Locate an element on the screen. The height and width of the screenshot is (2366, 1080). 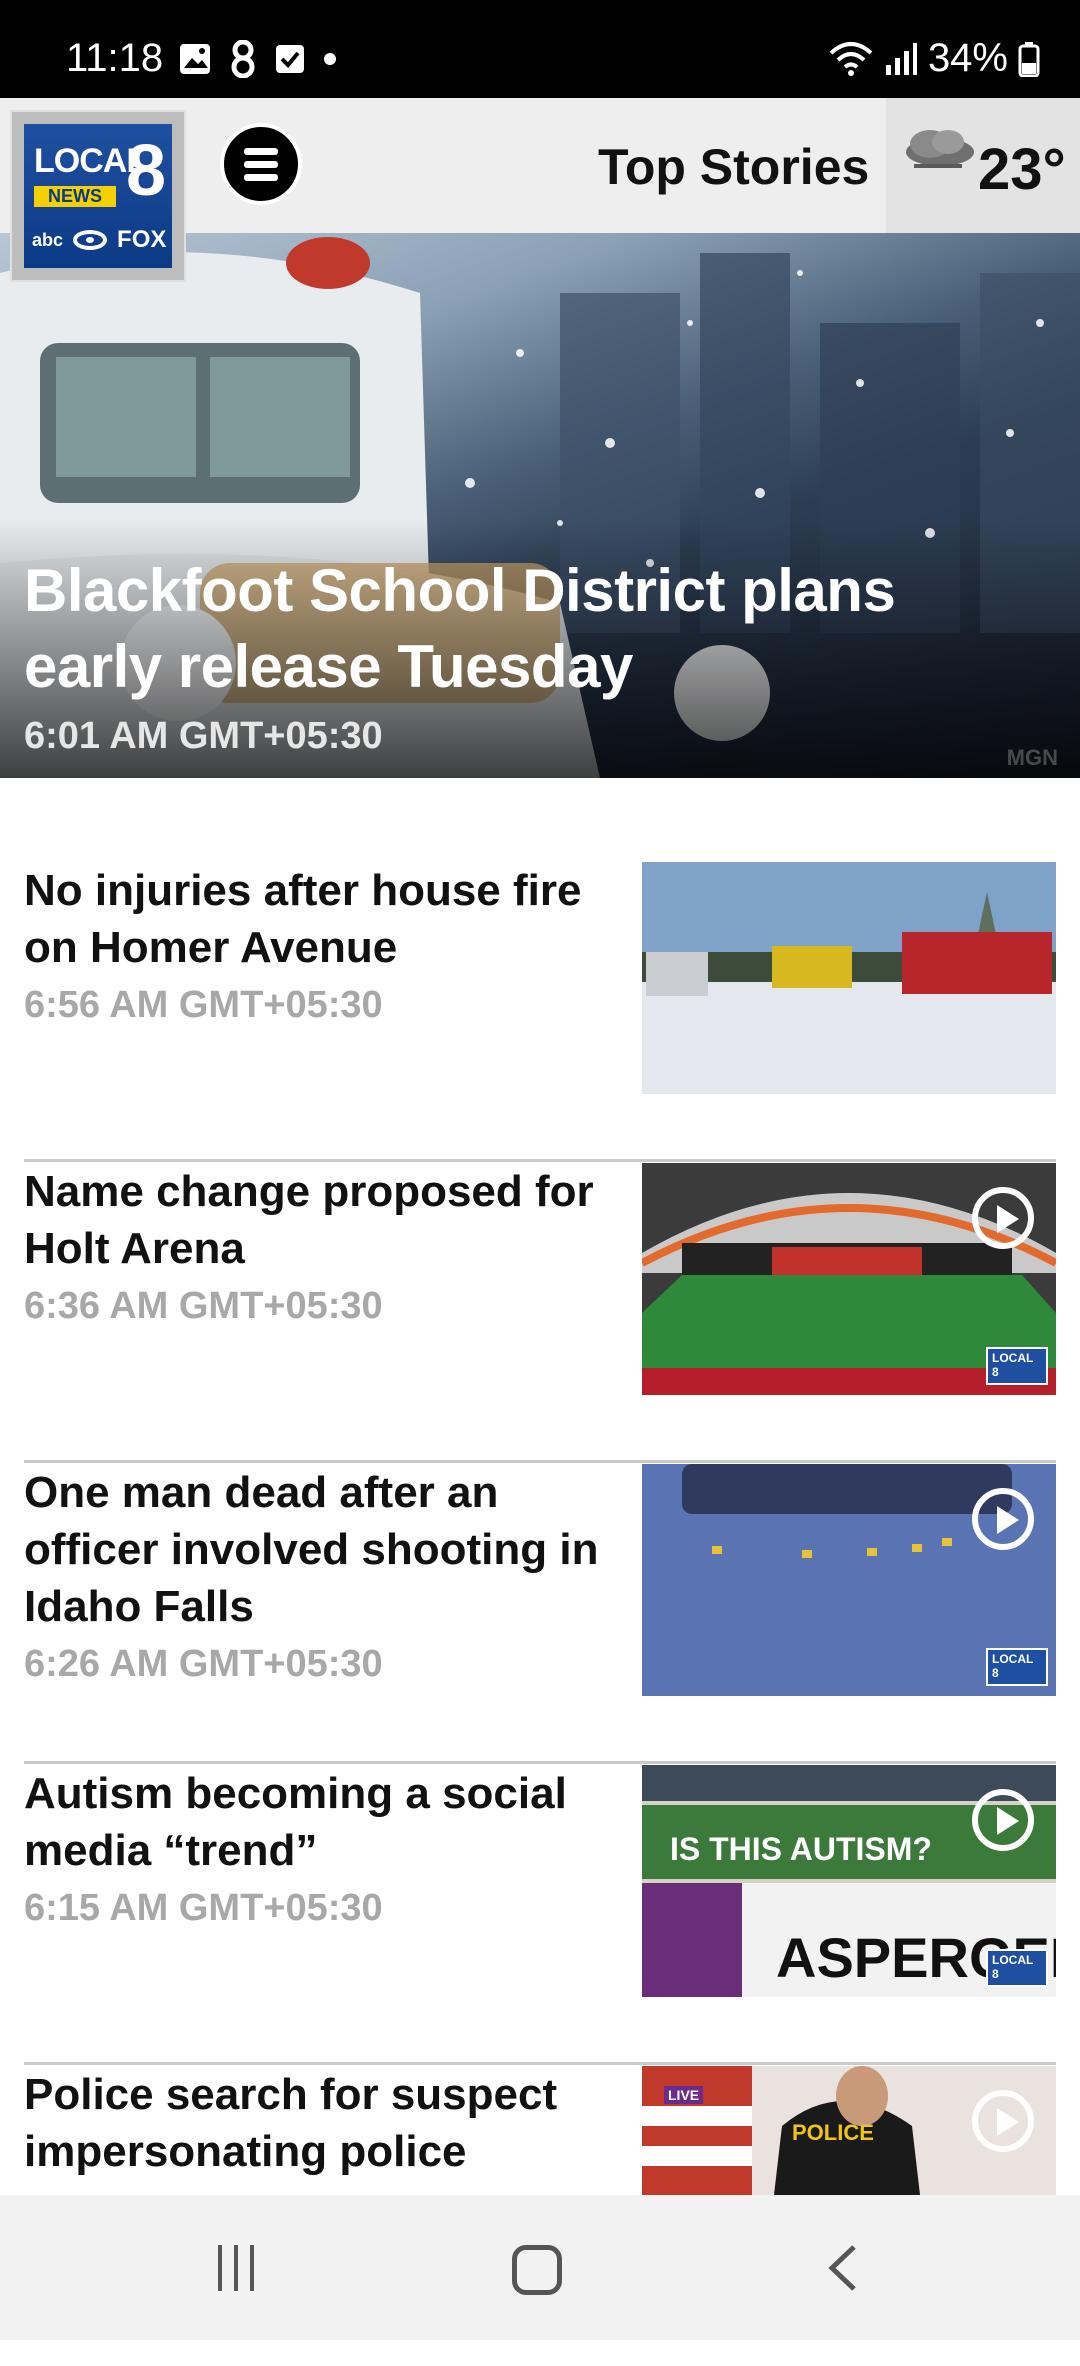
story-thumbnail is located at coordinates (849, 978).